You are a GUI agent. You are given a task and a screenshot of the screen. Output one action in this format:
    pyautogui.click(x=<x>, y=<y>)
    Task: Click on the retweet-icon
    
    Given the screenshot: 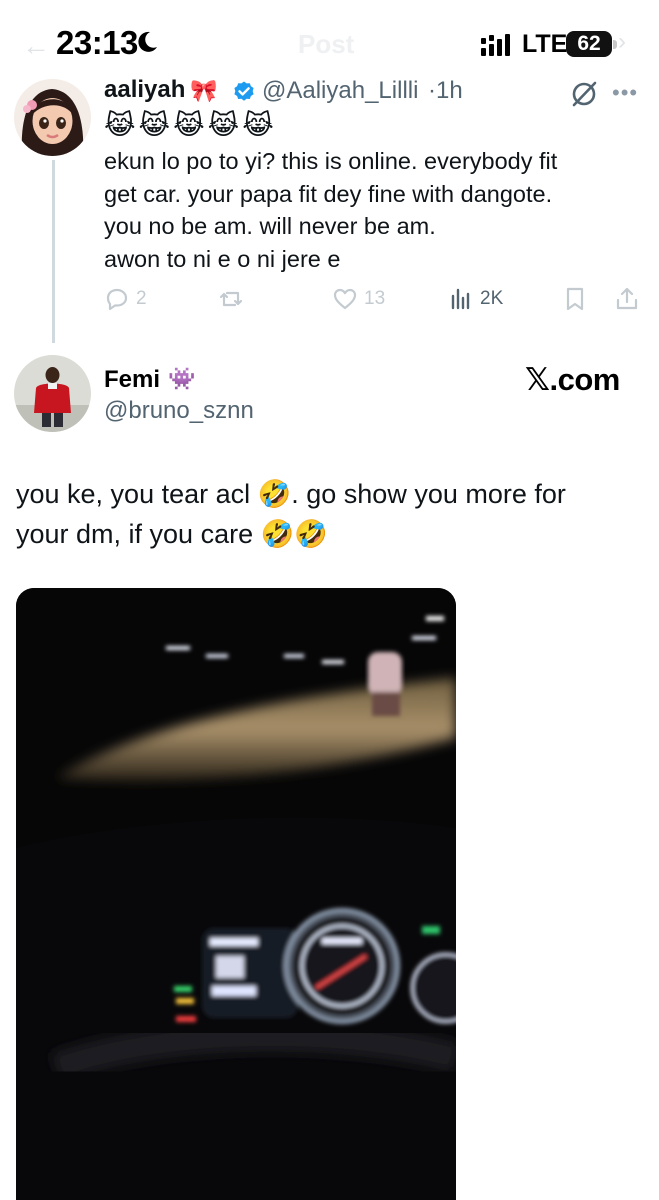 What is the action you would take?
    pyautogui.click(x=231, y=299)
    